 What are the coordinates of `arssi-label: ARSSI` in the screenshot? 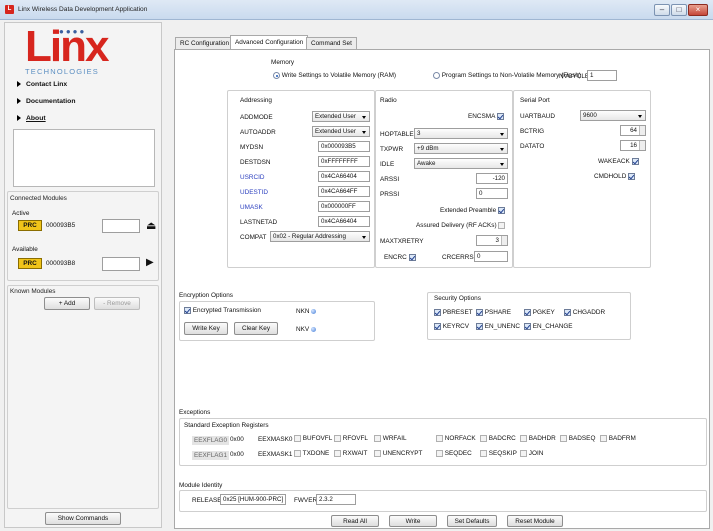 It's located at (390, 179).